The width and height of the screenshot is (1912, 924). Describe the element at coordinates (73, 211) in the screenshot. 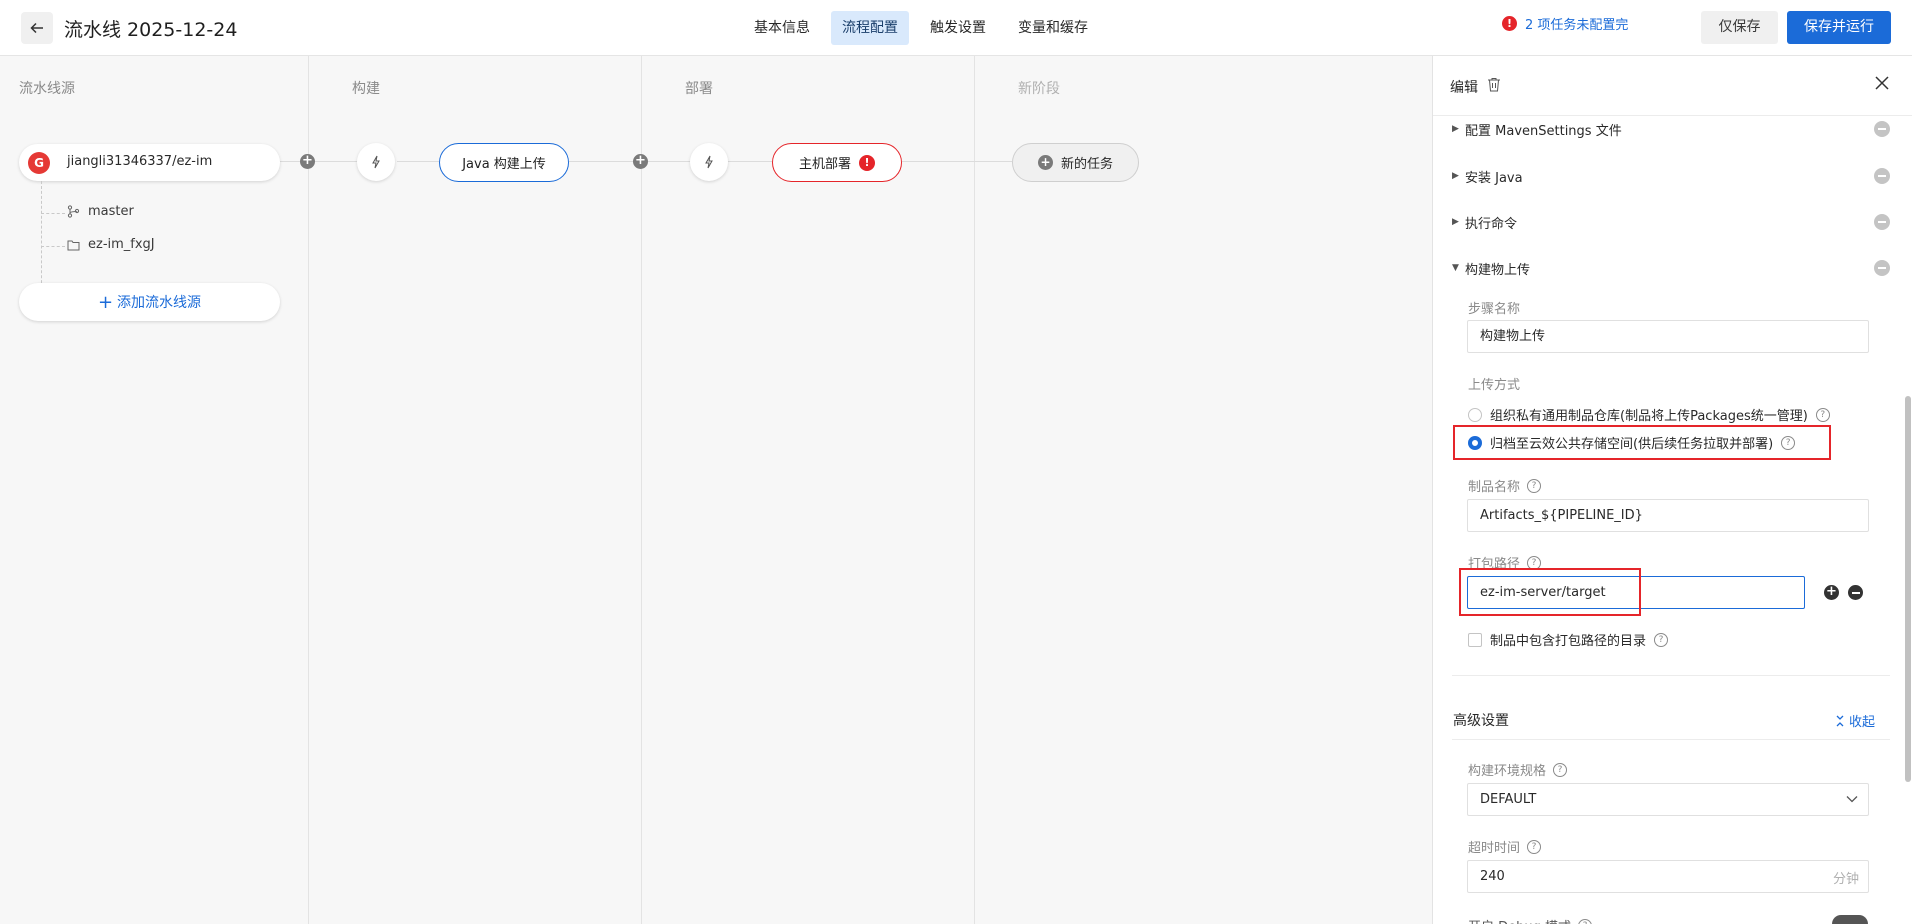

I see `branch-icon` at that location.